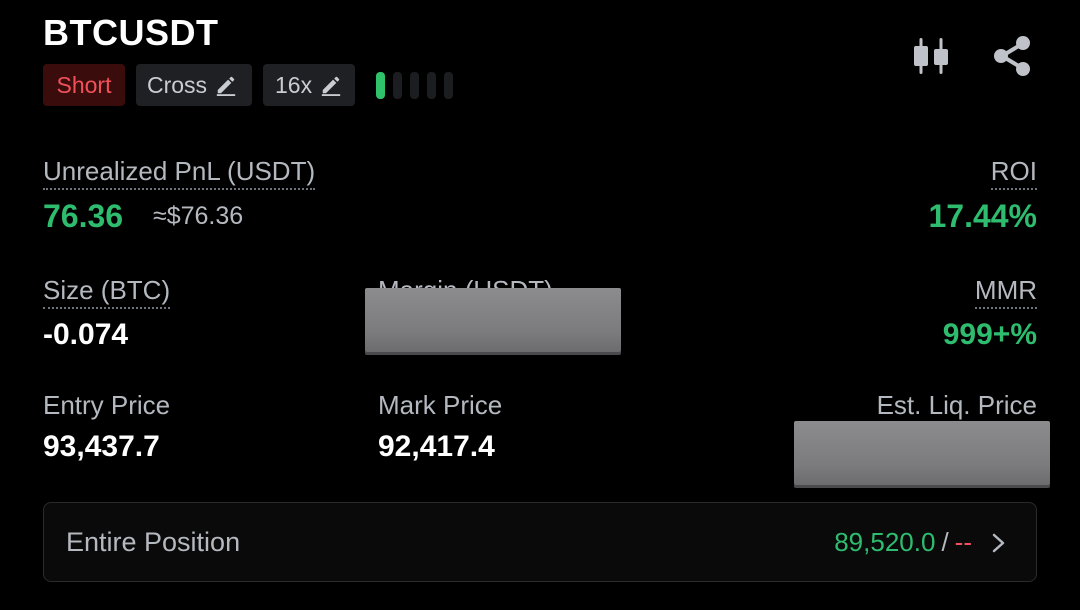  I want to click on stop-loss-value: --, so click(963, 542).